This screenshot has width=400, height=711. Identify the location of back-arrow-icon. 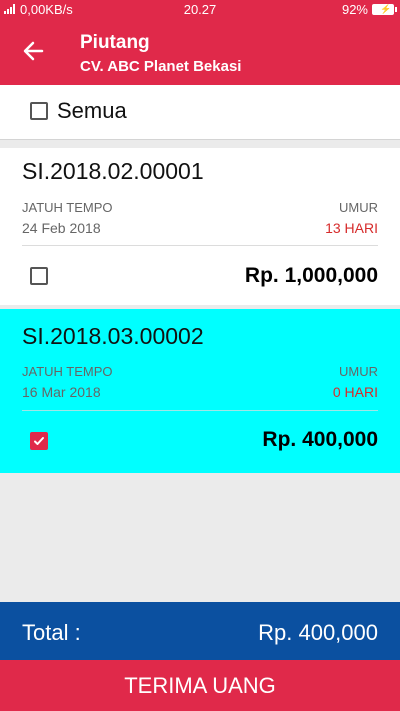
(33, 51).